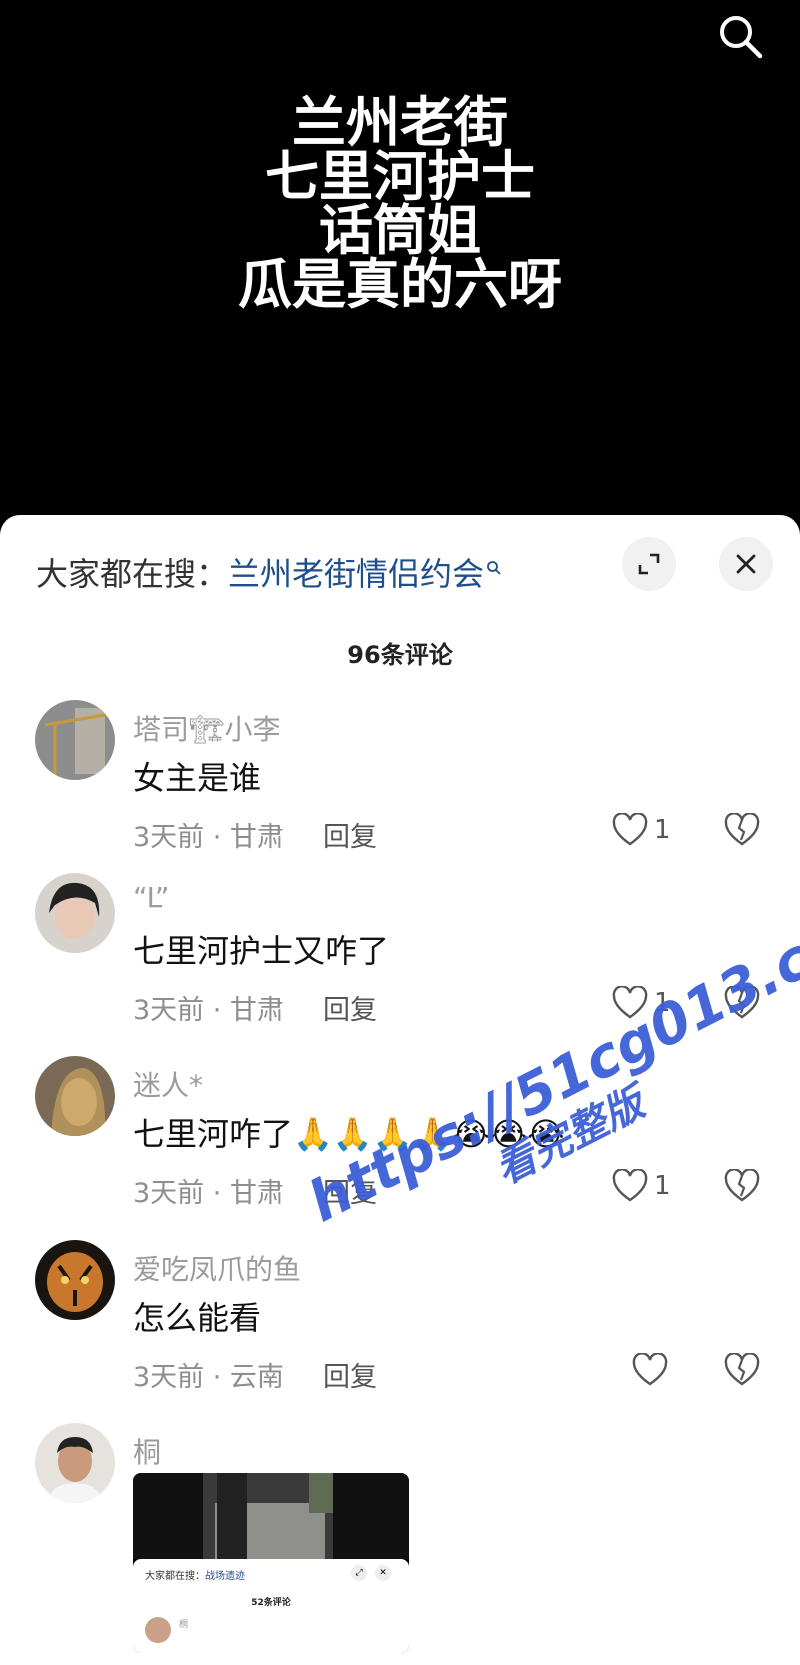 This screenshot has height=1665, width=800. What do you see at coordinates (168, 1084) in the screenshot?
I see `comment-username: 迷人*` at bounding box center [168, 1084].